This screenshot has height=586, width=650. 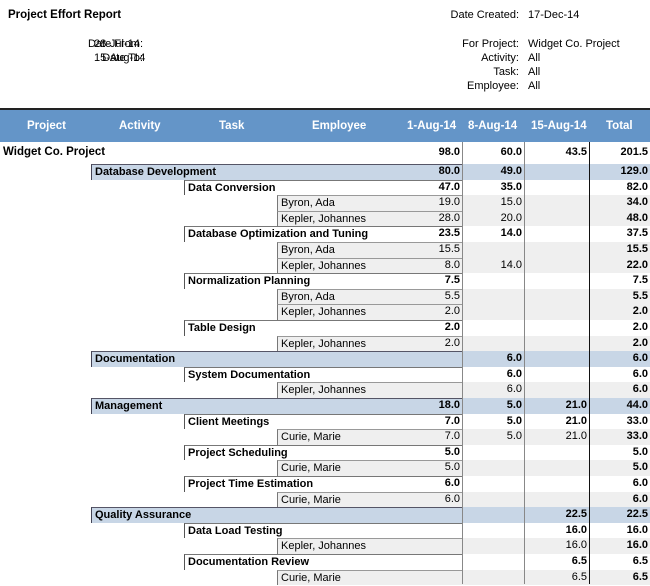 What do you see at coordinates (325, 343) in the screenshot?
I see `table-row-emp: Kepler, Johannes 2.0 2.0` at bounding box center [325, 343].